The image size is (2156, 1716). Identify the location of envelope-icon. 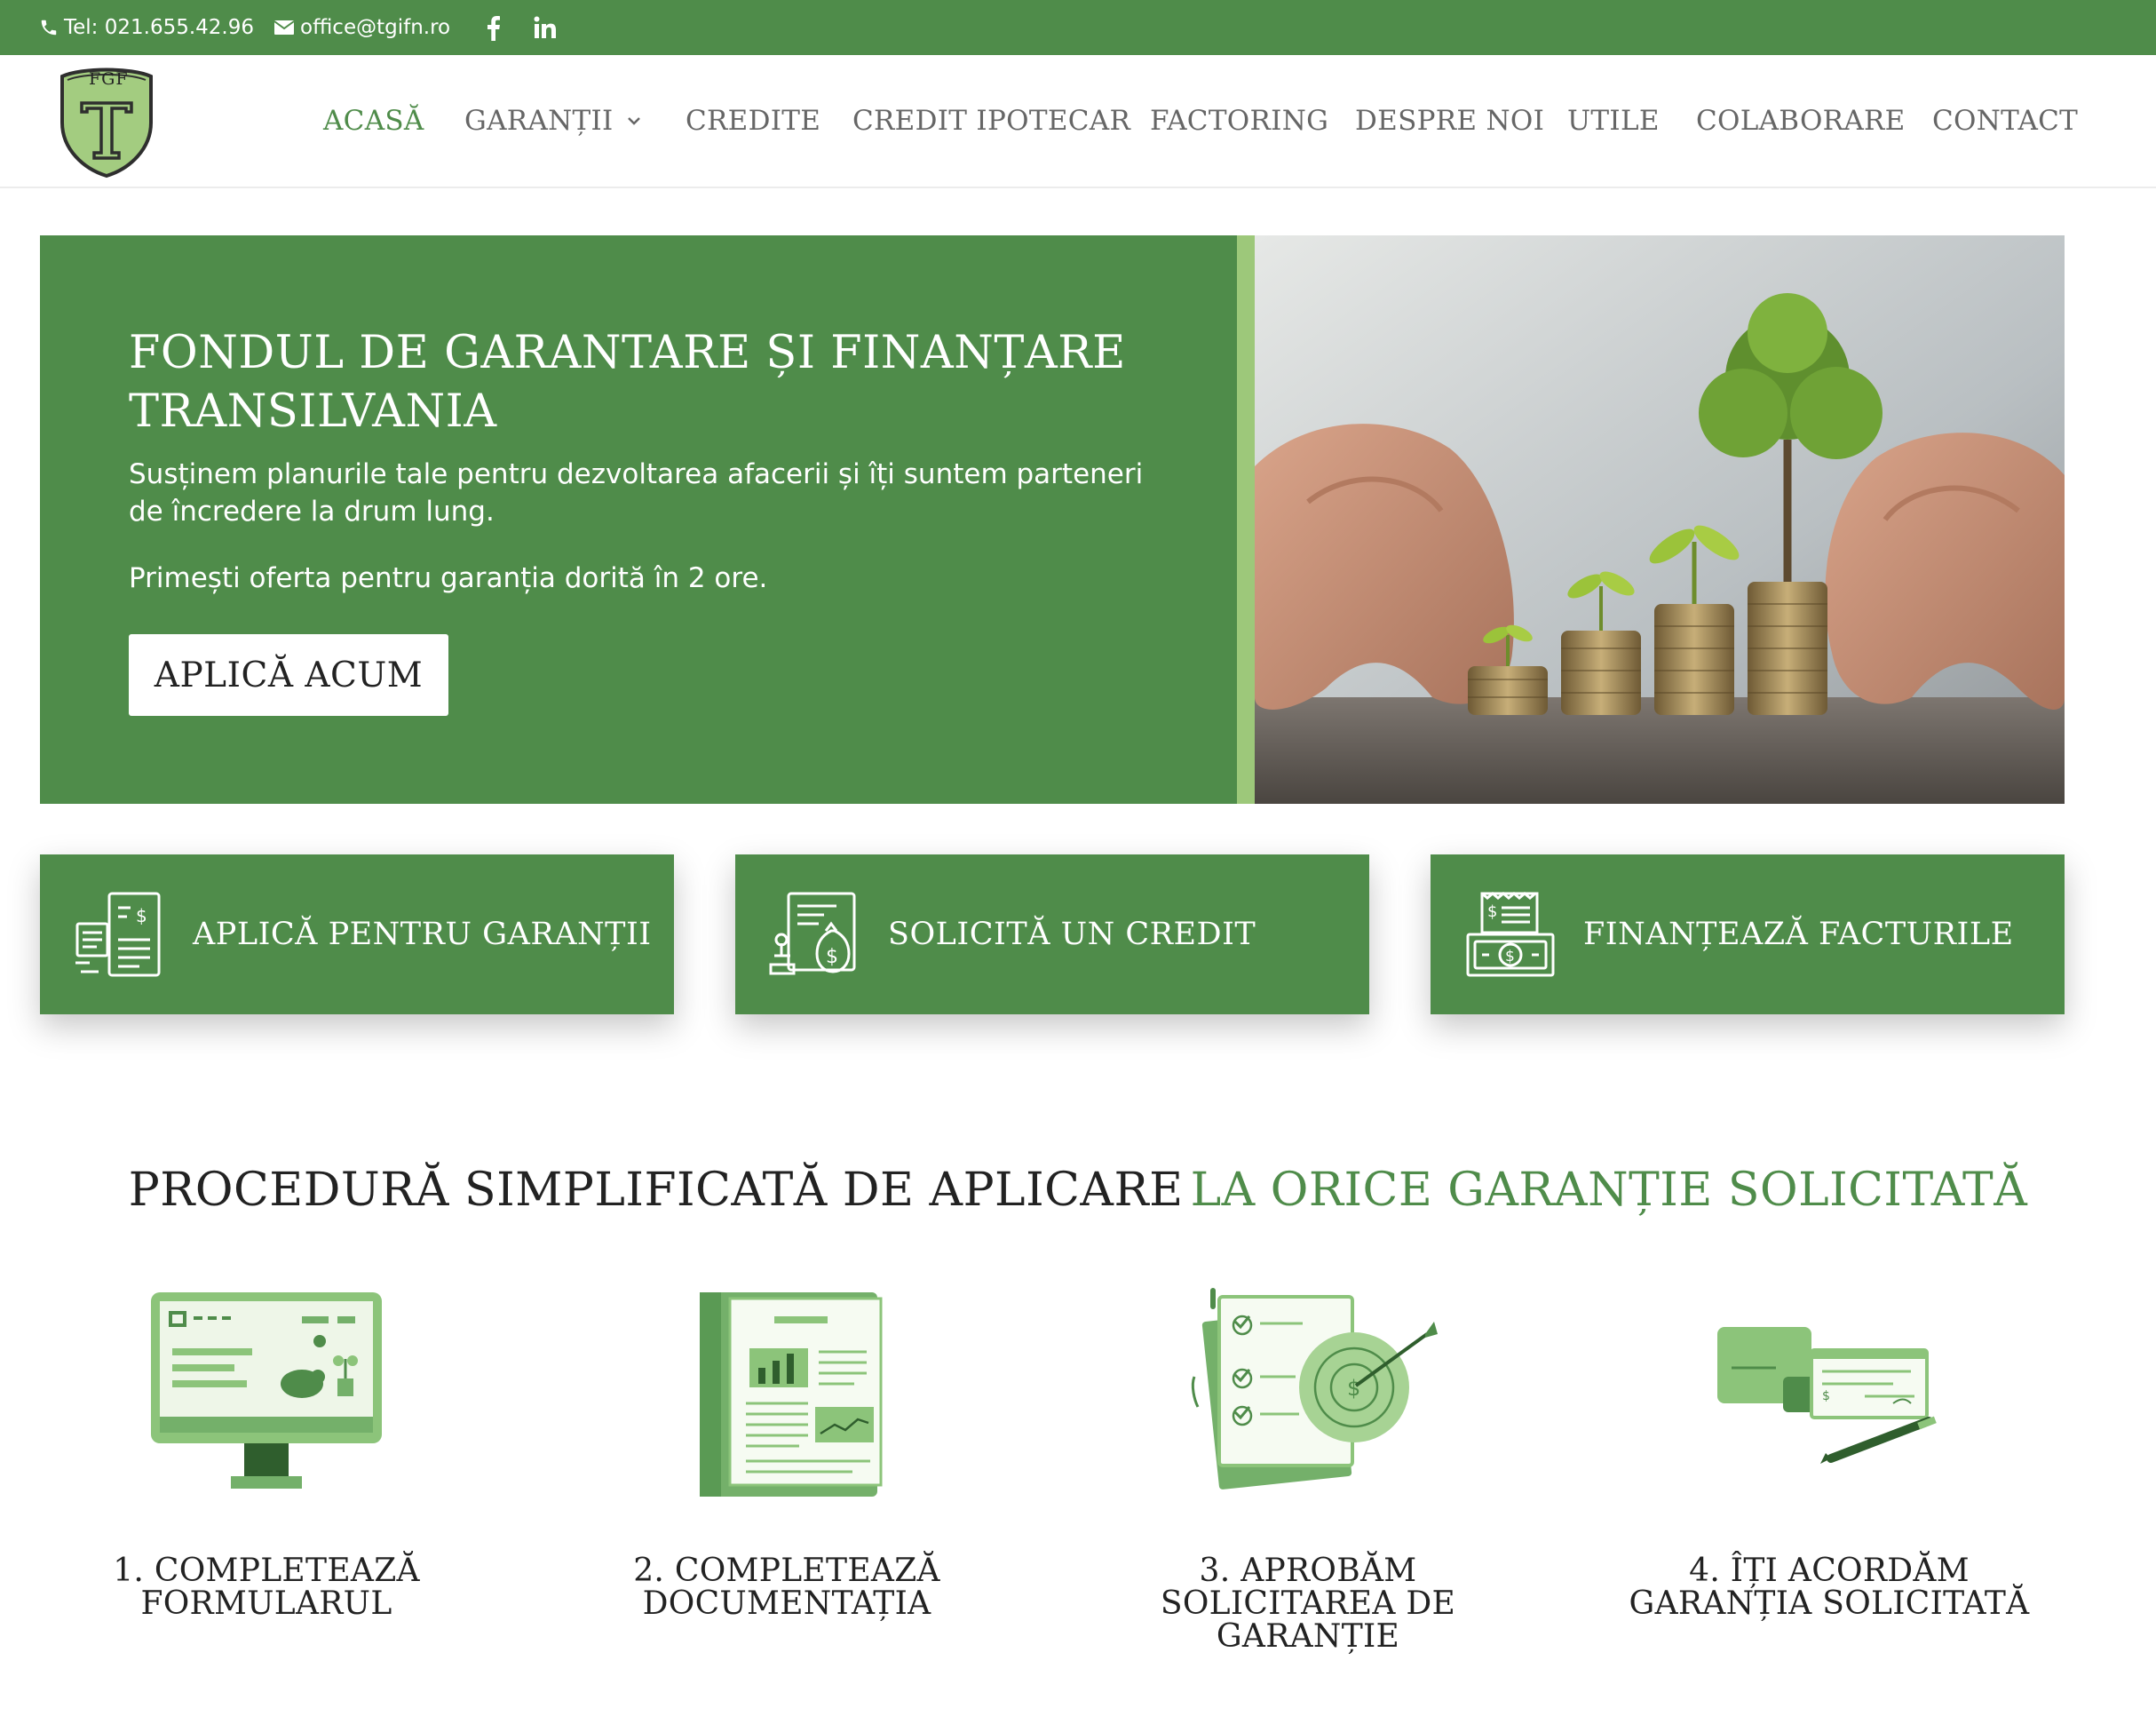
(284, 27).